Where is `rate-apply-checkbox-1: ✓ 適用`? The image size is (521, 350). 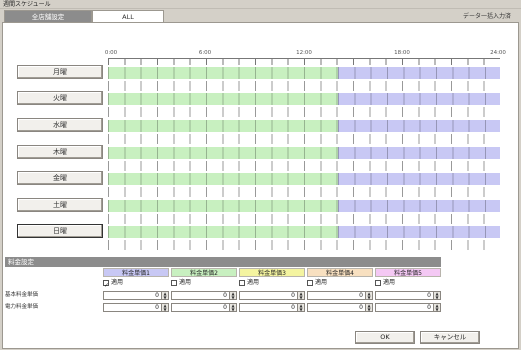
rate-apply-checkbox-1: ✓ 適用 is located at coordinates (113, 283).